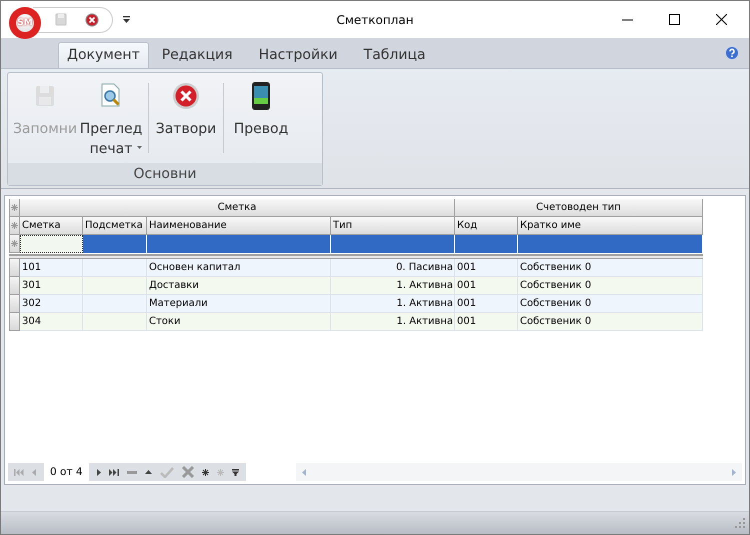  What do you see at coordinates (579, 208) in the screenshot?
I see `band-header: Счетоводен тип` at bounding box center [579, 208].